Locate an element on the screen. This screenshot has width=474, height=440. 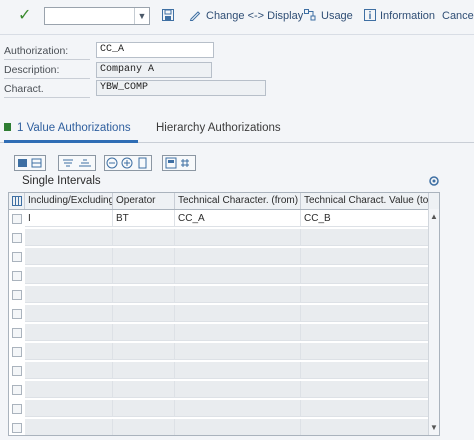
description-field: Company A is located at coordinates (154, 70).